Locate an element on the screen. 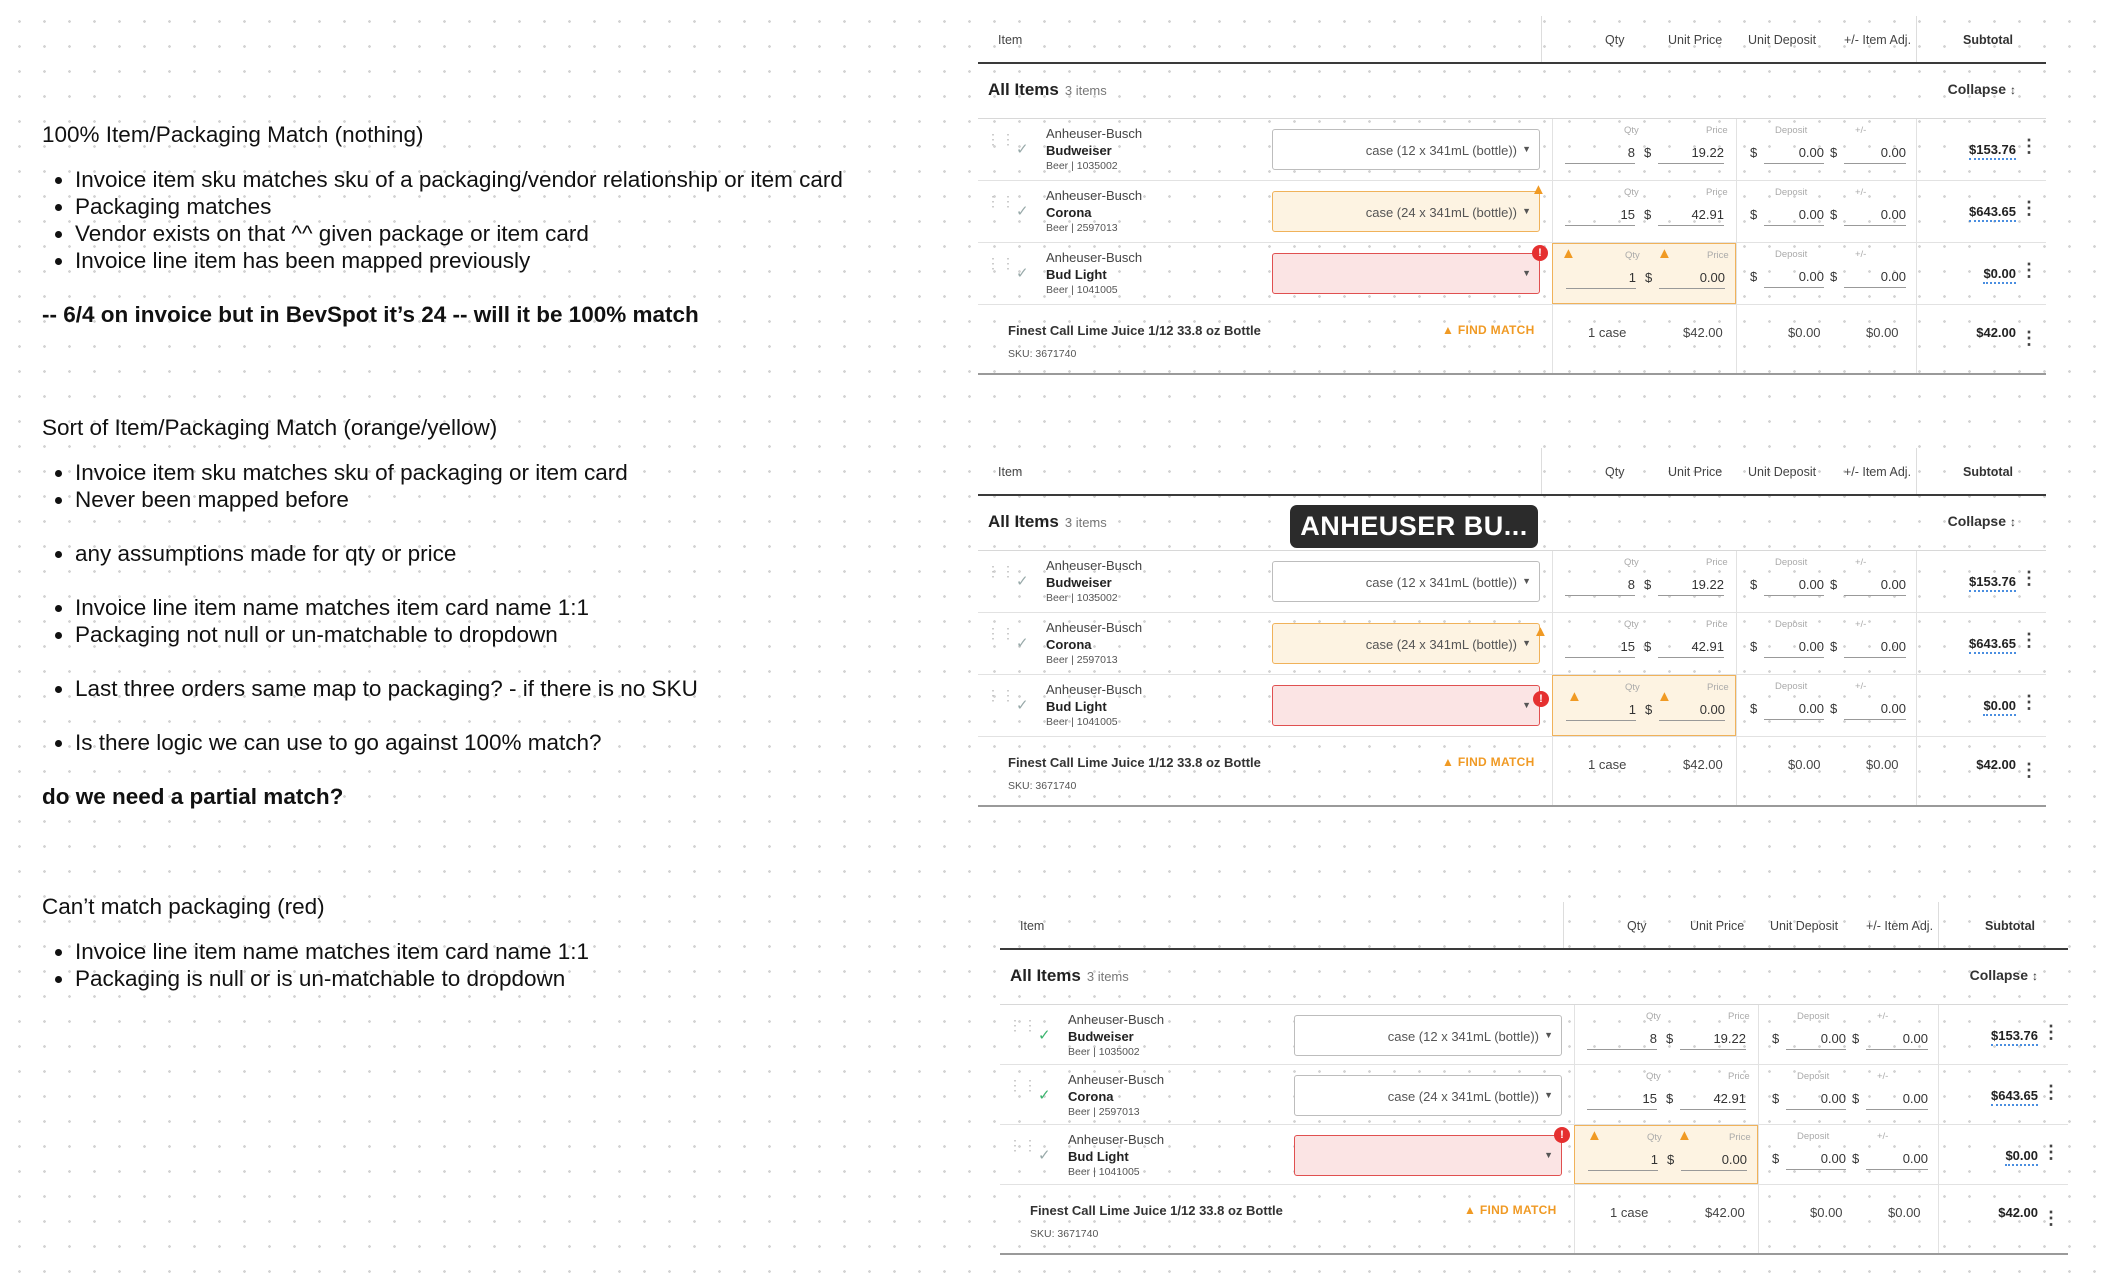 This screenshot has height=1282, width=2114. item-count: 3 items is located at coordinates (1107, 976).